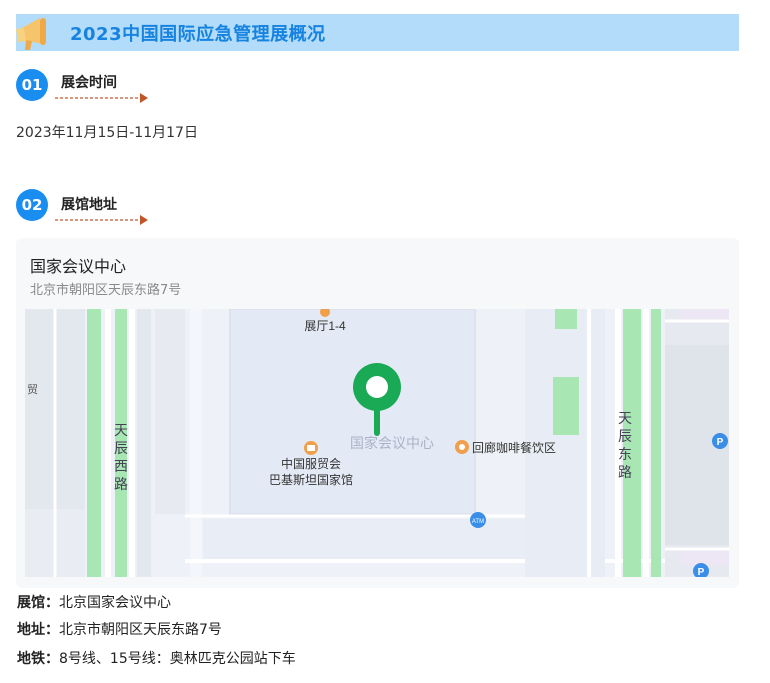  Describe the element at coordinates (121, 466) in the screenshot. I see `map-label-road-west-3: 西` at that location.